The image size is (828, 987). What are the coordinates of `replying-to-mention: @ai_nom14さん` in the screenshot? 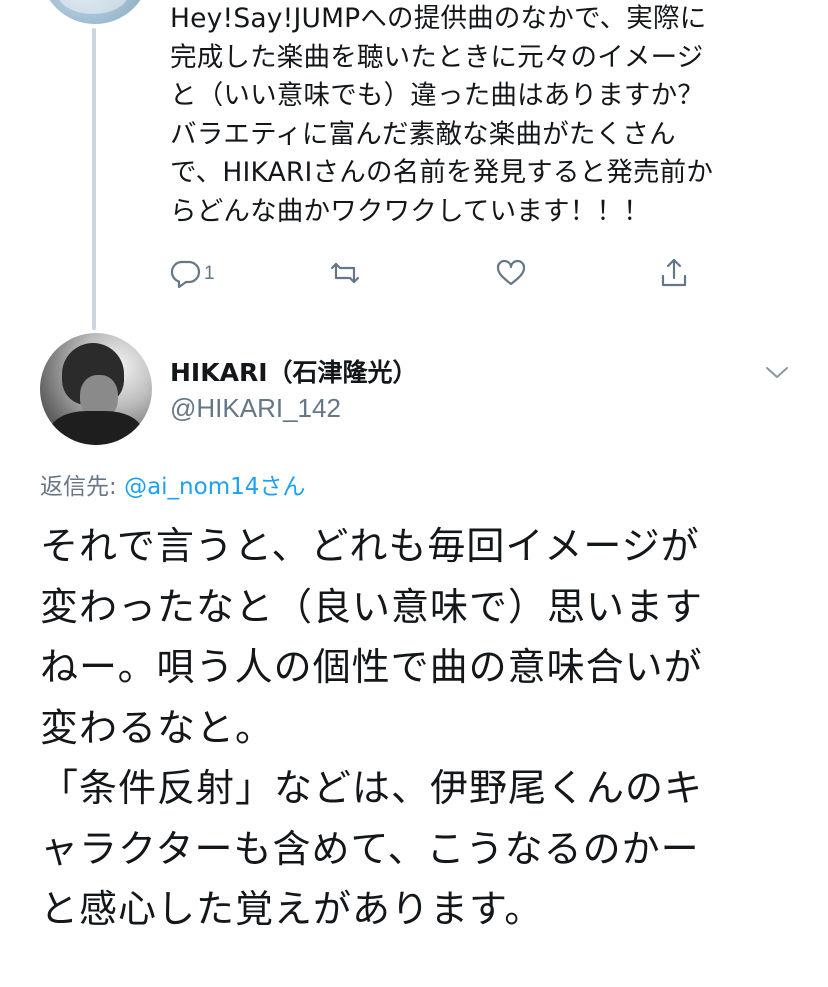 It's located at (214, 487).